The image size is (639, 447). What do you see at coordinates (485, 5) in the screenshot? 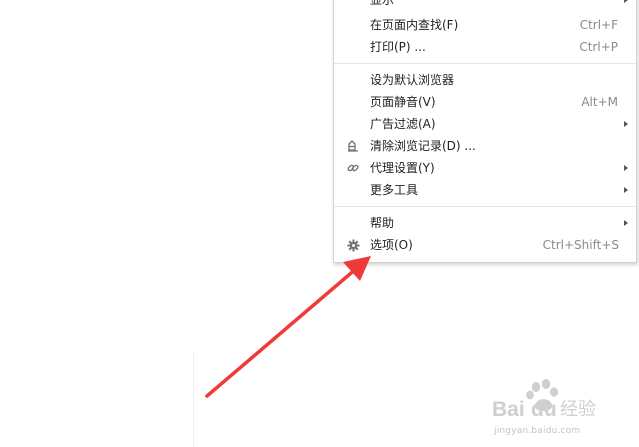
I see `menu-item-display: 显示` at bounding box center [485, 5].